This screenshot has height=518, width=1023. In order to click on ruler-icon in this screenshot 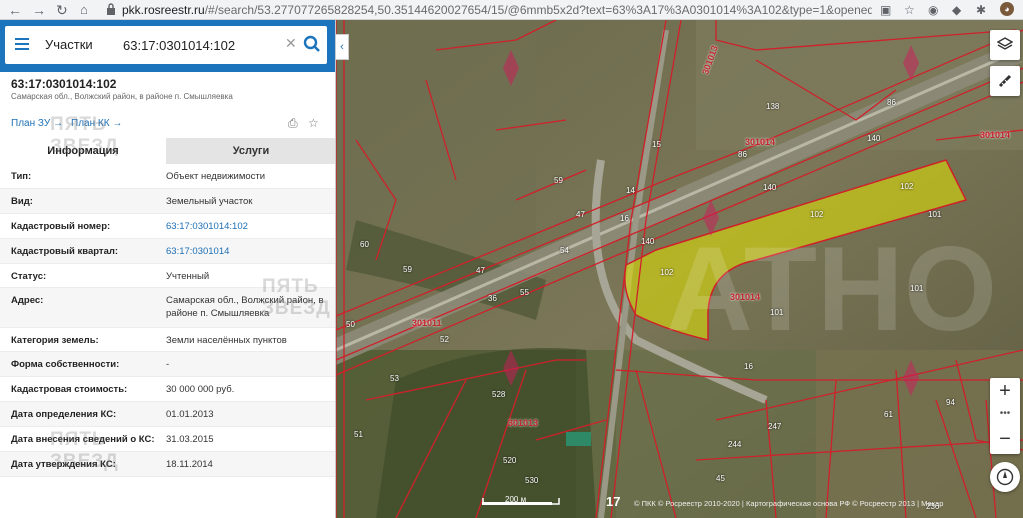, I will do `click(1005, 81)`.